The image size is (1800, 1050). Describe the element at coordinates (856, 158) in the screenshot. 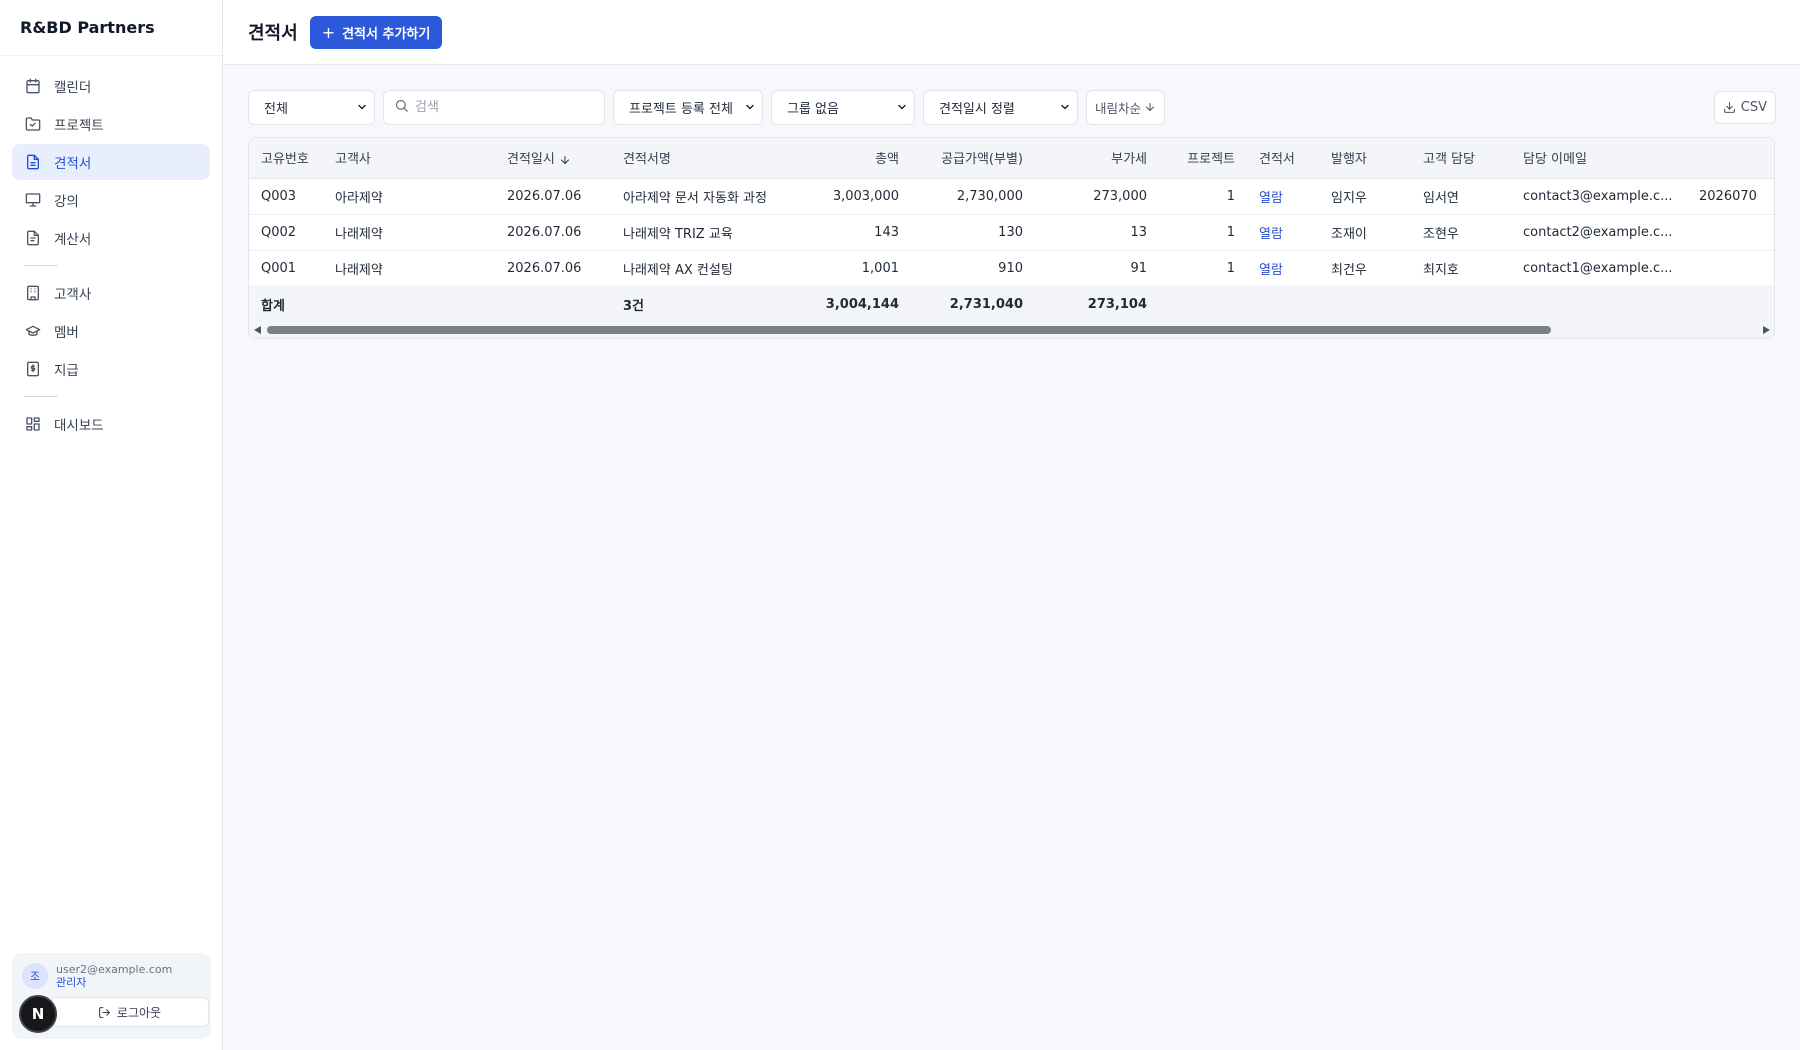

I see `column-header-total: 총액` at that location.